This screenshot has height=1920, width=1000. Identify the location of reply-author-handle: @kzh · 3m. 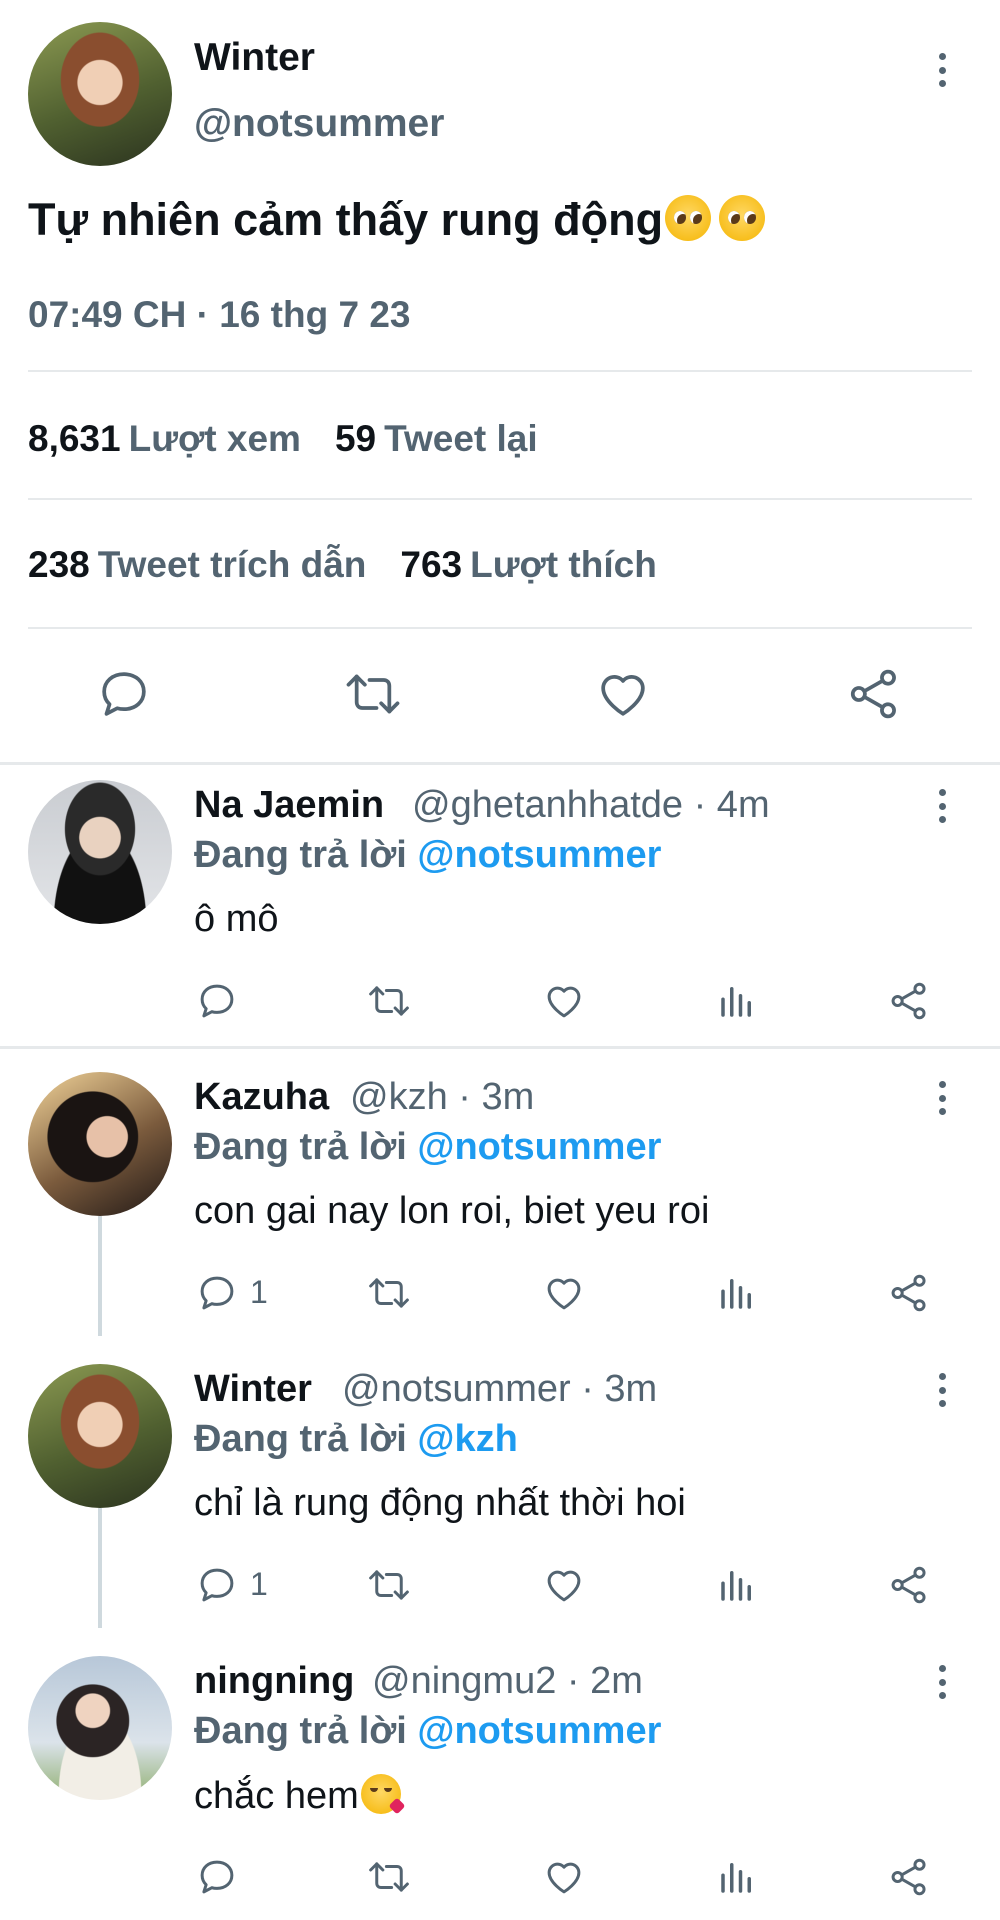
(442, 1097).